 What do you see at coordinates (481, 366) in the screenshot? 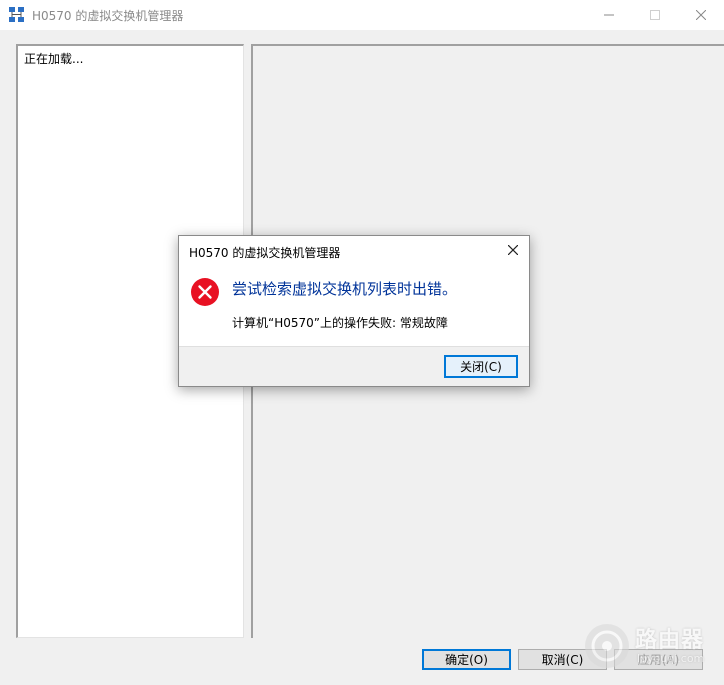
I see `dialog-close-action-button: 关闭(C)` at bounding box center [481, 366].